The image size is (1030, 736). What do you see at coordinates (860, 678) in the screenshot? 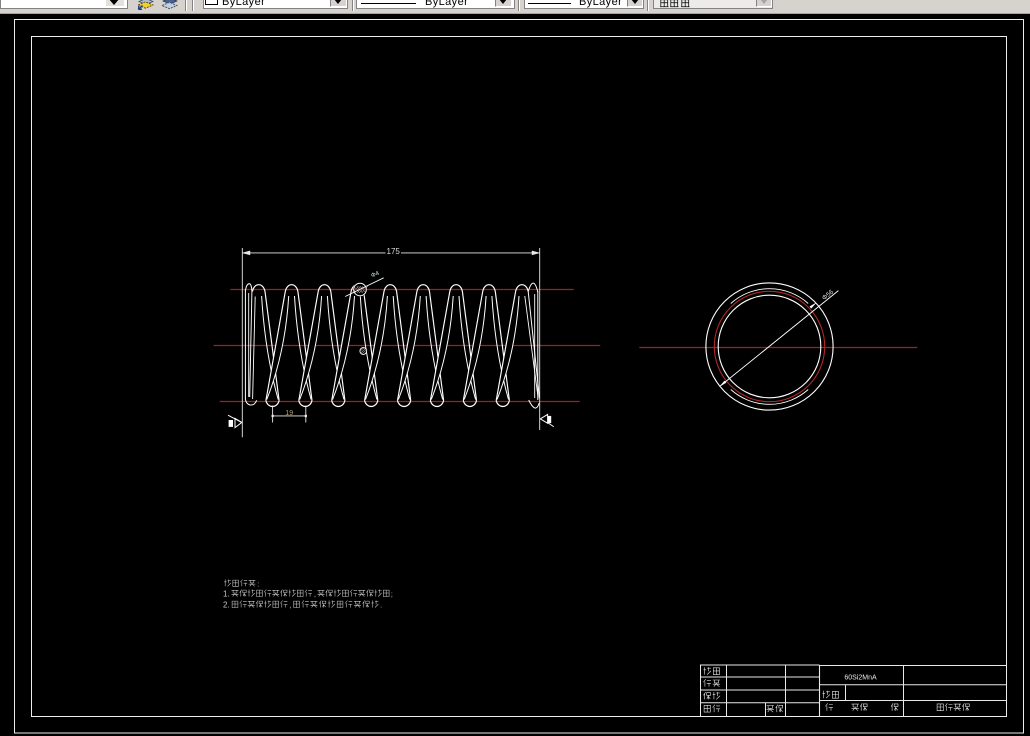
I see `svg-text: 60Si2MnA` at bounding box center [860, 678].